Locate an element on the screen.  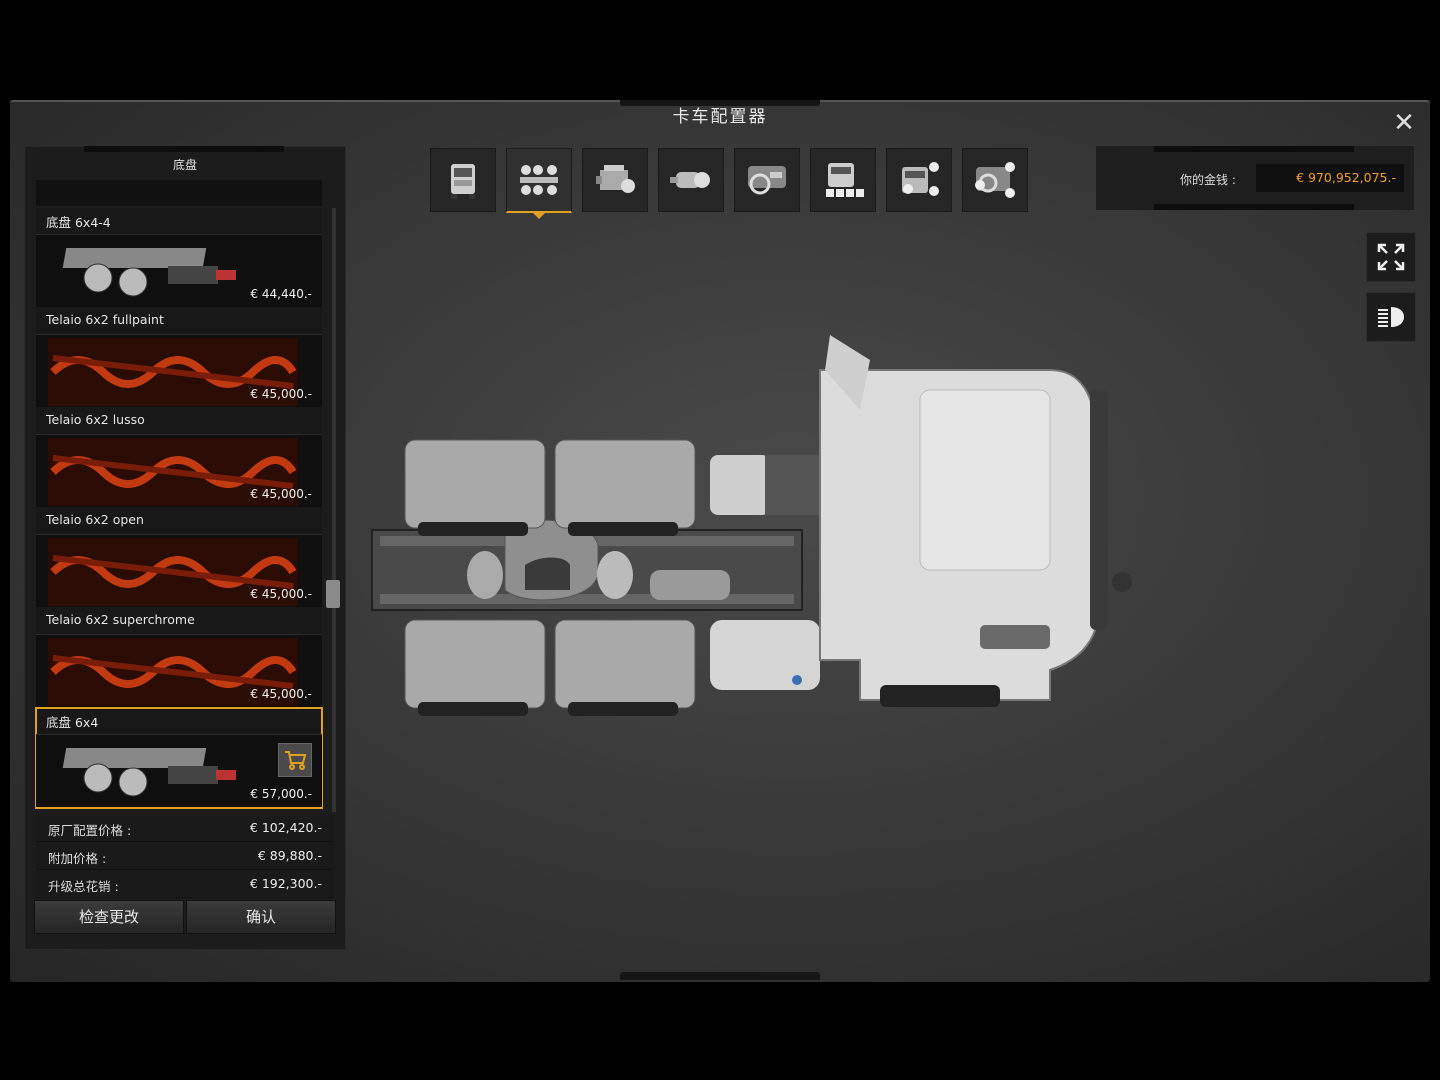
money-label: 你的金钱 : is located at coordinates (1208, 180).